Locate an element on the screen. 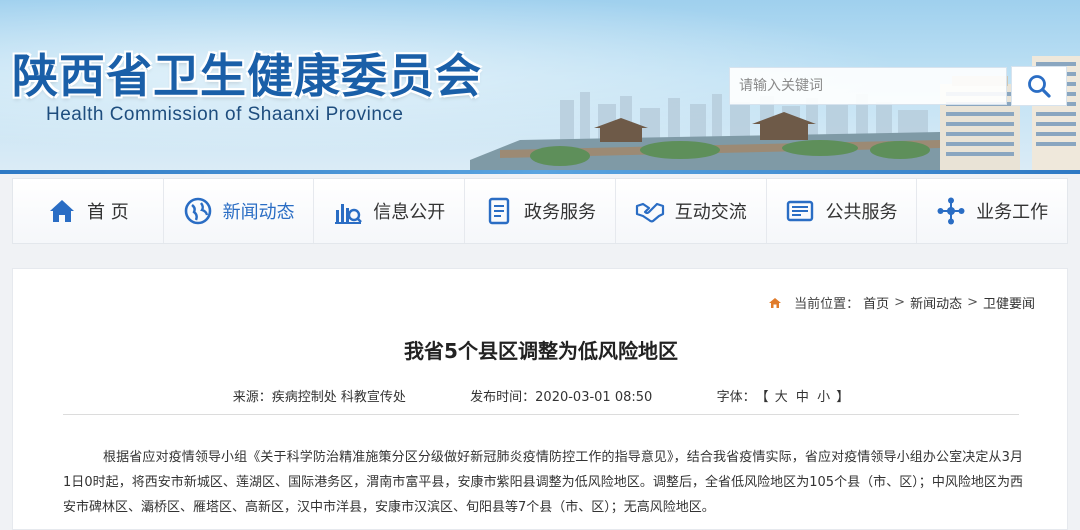 This screenshot has height=530, width=1080. nav-item-news: 新闻动态 is located at coordinates (239, 211).